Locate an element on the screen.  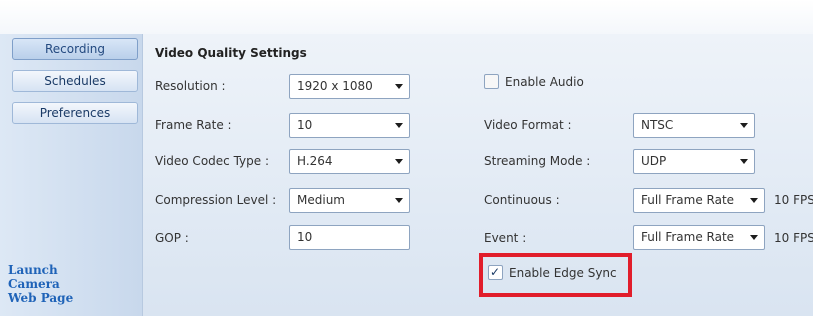
video-format-dropdown: NTSC is located at coordinates (694, 125).